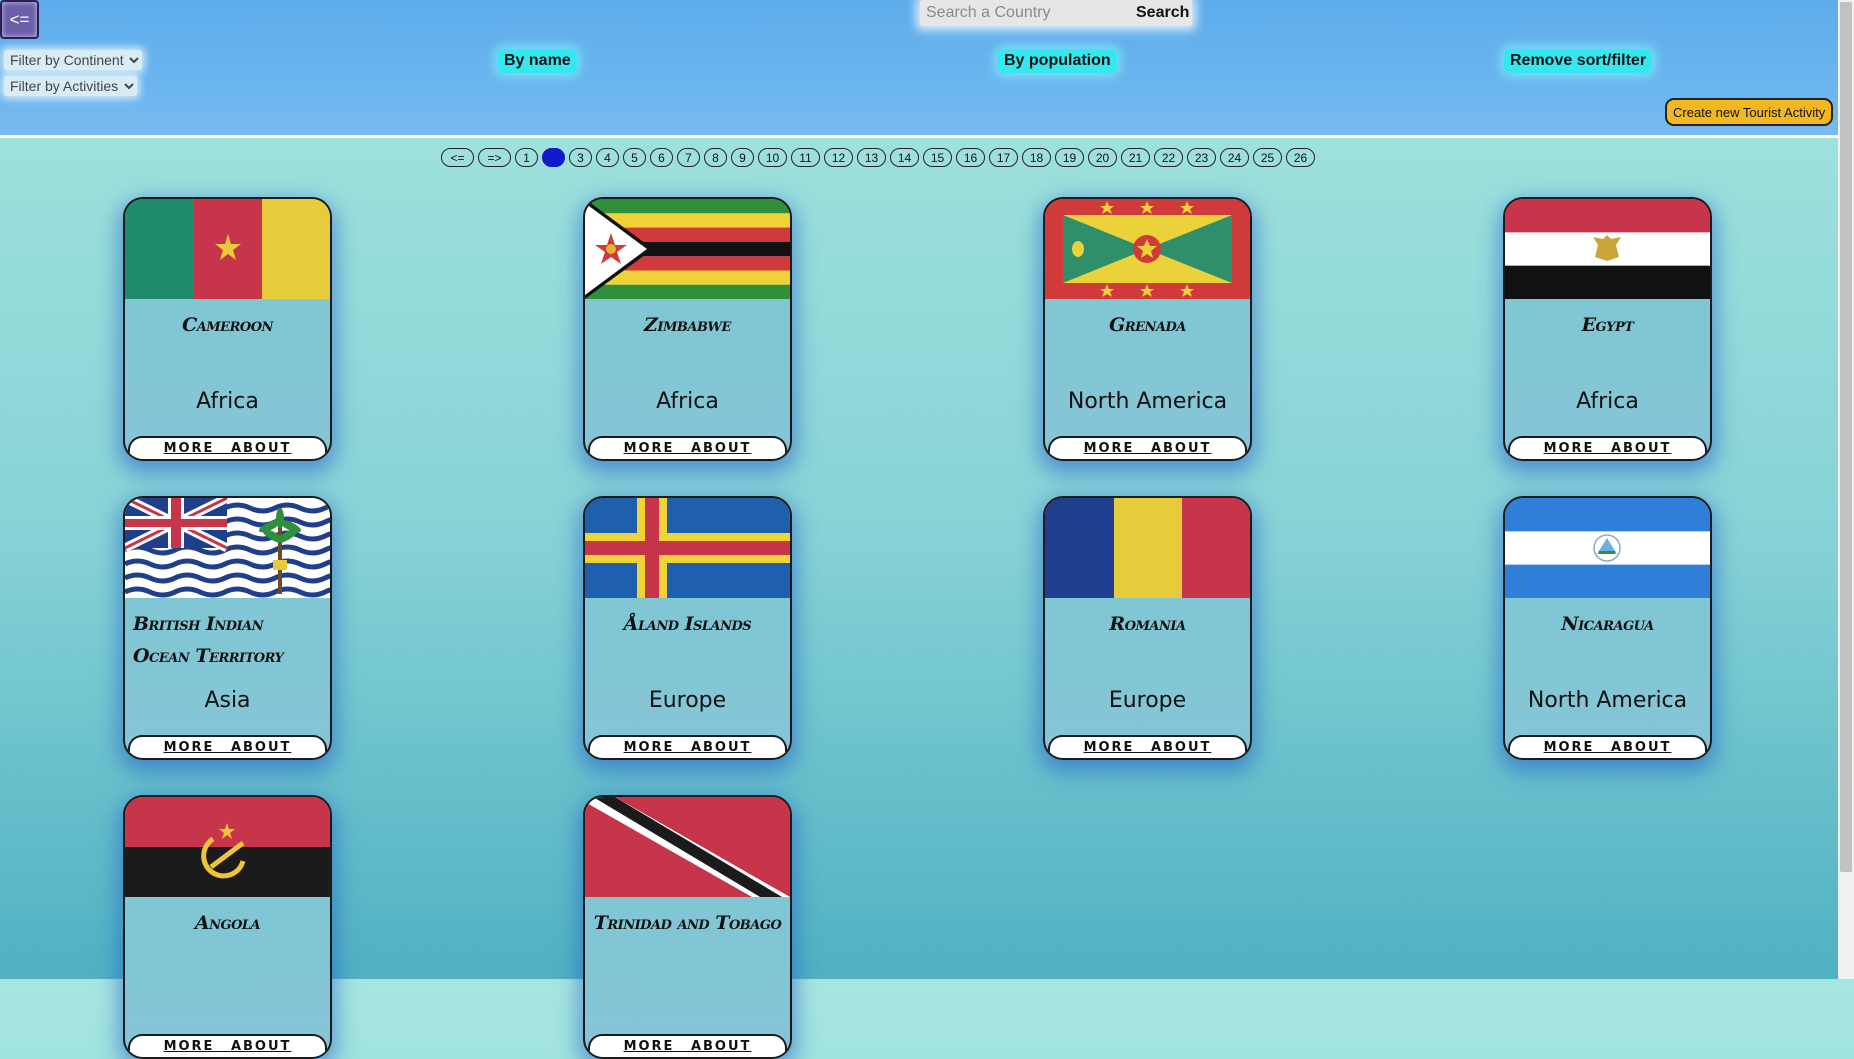 The height and width of the screenshot is (1059, 1854). I want to click on country-name: British Indian Ocean Territory, so click(208, 640).